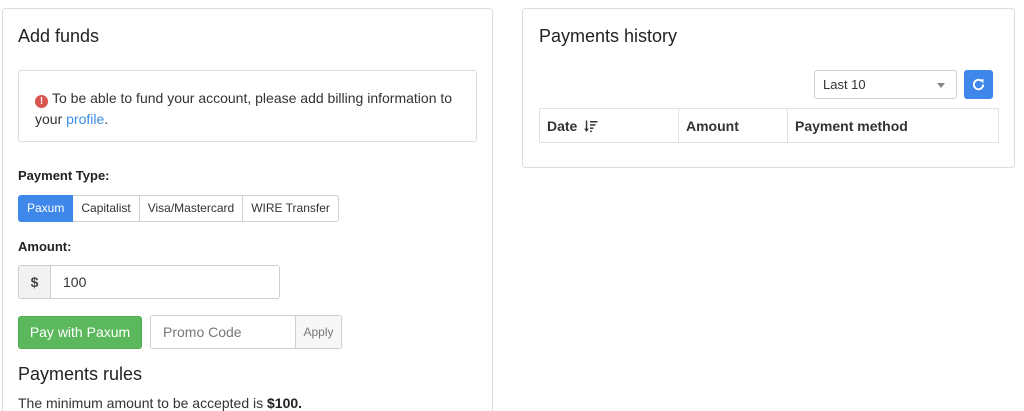 The width and height of the screenshot is (1024, 411). Describe the element at coordinates (318, 332) in the screenshot. I see `apply-button: Apply` at that location.